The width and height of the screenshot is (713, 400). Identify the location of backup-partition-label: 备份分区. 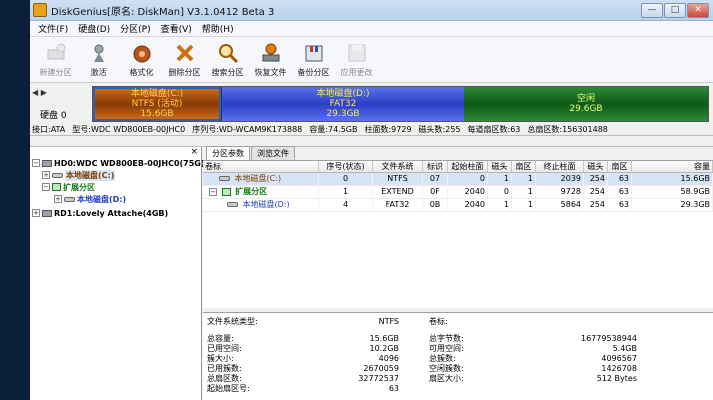
(313, 72).